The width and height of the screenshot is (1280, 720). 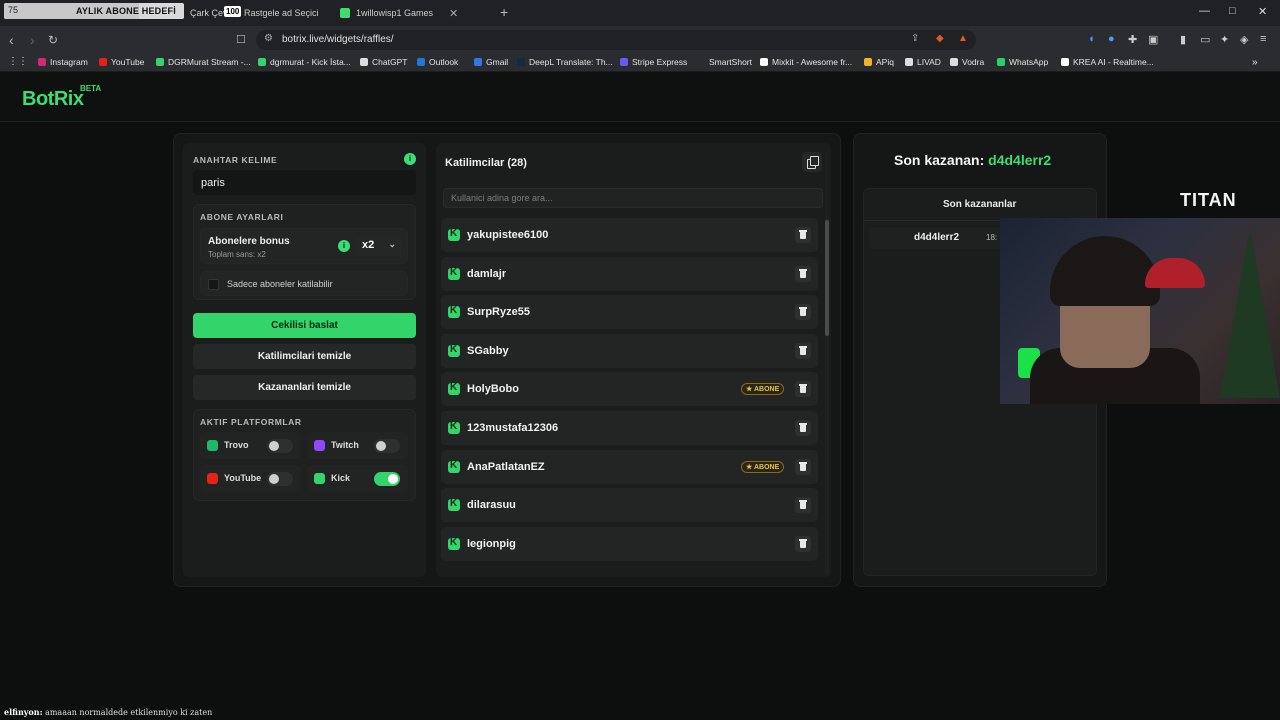 I want to click on tab-random-name-picker: Rastgele ad Seçici, so click(x=281, y=13).